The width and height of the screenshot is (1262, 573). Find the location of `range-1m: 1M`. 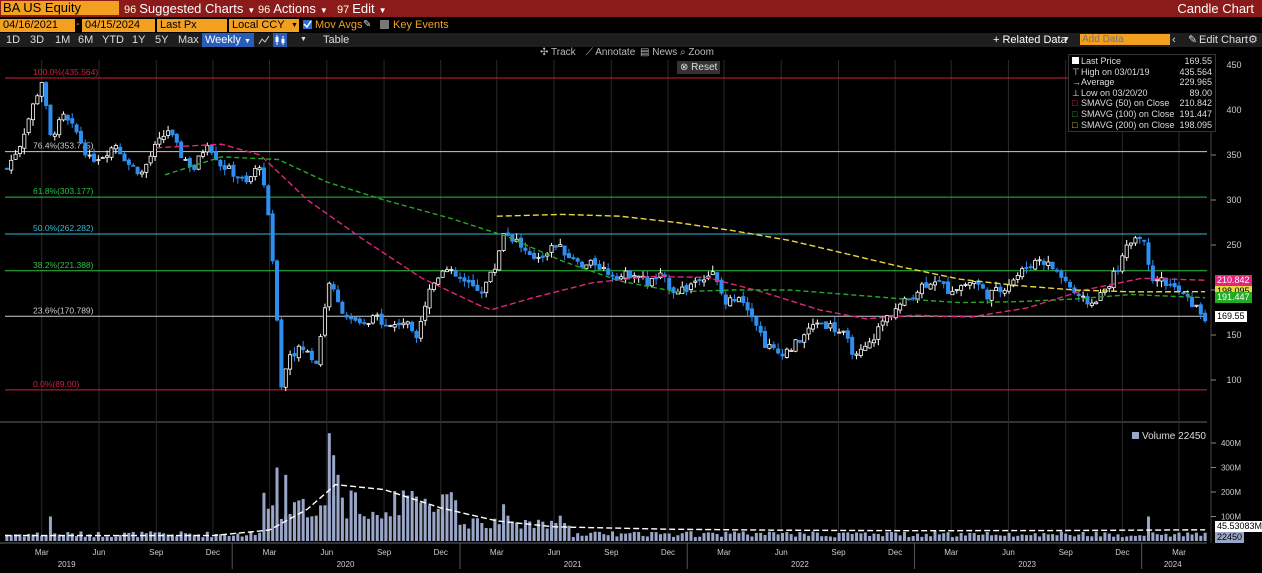

range-1m: 1M is located at coordinates (62, 40).